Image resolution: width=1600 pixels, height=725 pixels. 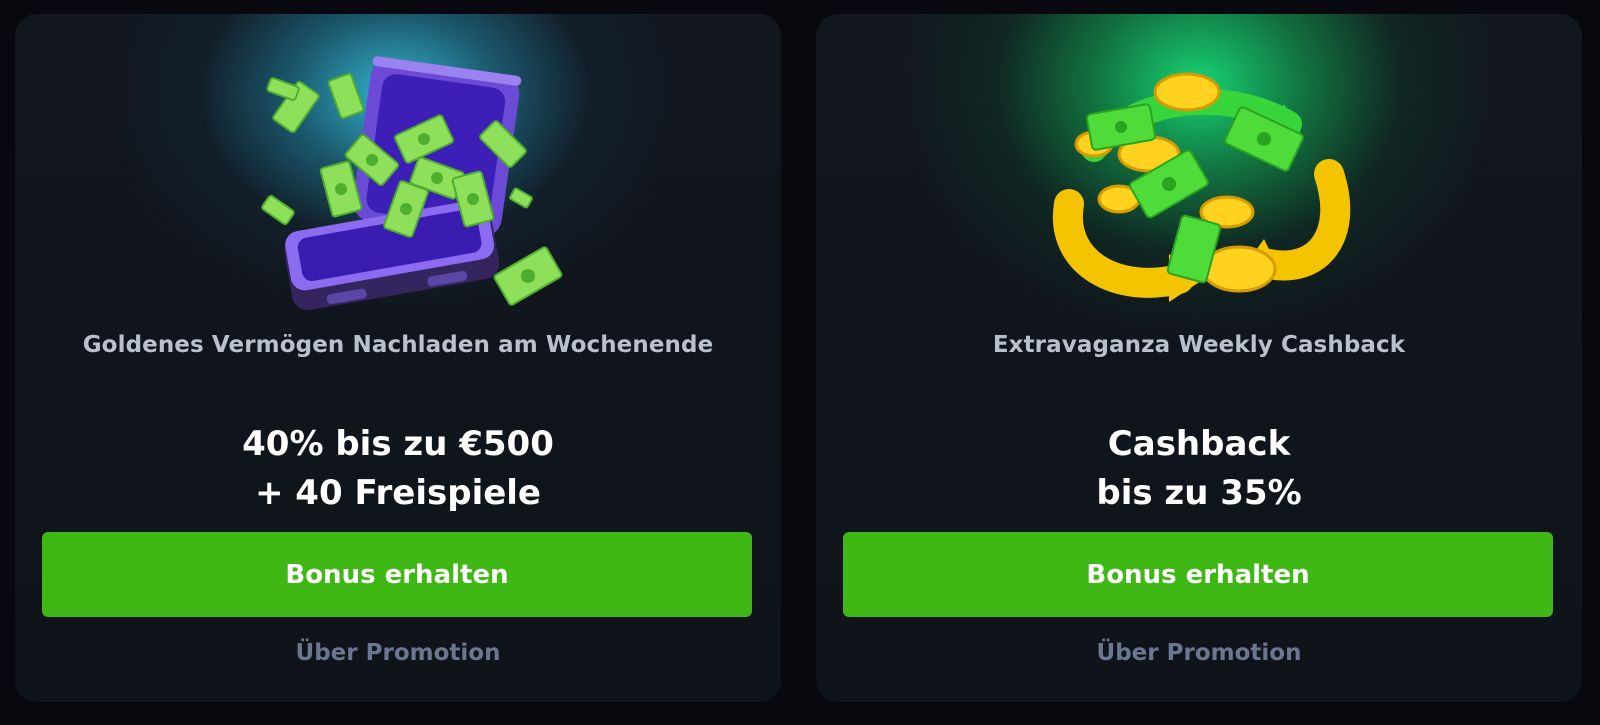 I want to click on offer-line-1: 40% bis zu €500, so click(x=398, y=444).